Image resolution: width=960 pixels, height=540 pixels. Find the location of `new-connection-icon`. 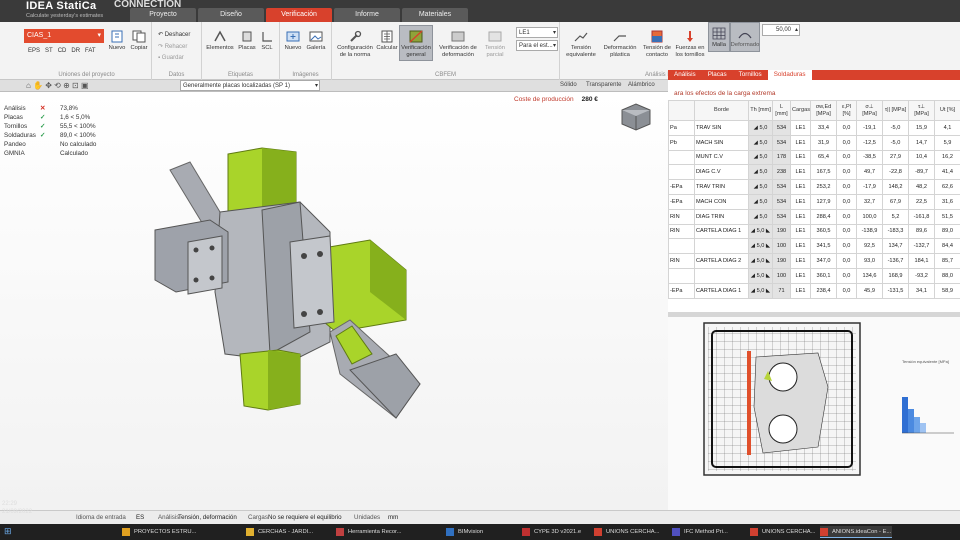

new-connection-icon is located at coordinates (117, 36).